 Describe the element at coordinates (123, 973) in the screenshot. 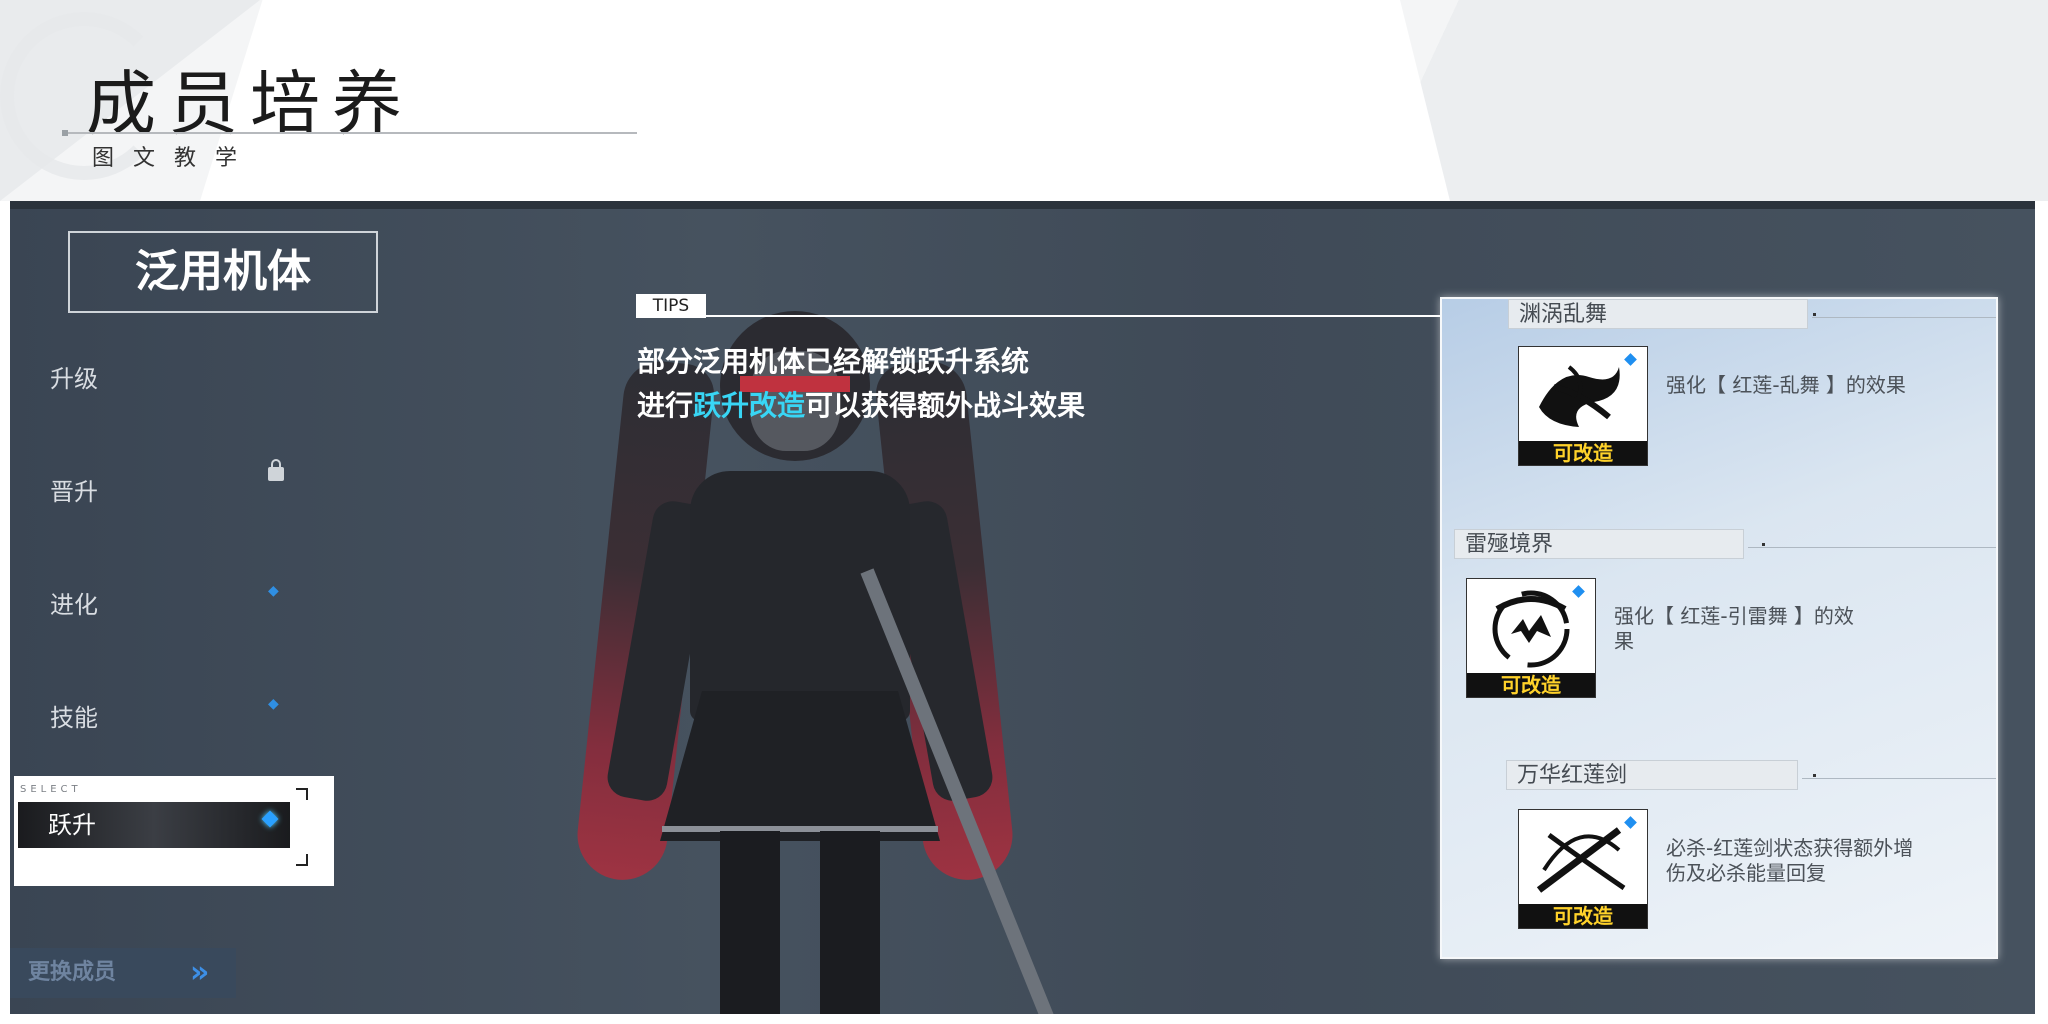

I see `change-member-button: 更换成员 »` at that location.